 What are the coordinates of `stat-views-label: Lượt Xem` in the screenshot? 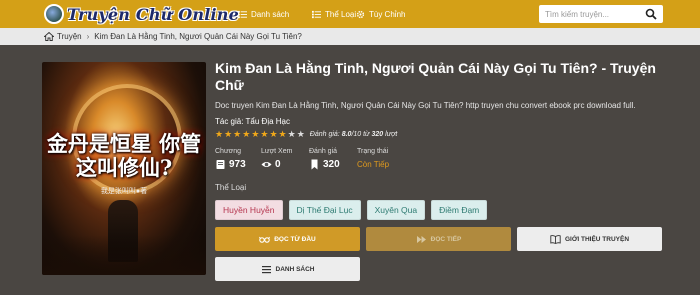 It's located at (277, 151).